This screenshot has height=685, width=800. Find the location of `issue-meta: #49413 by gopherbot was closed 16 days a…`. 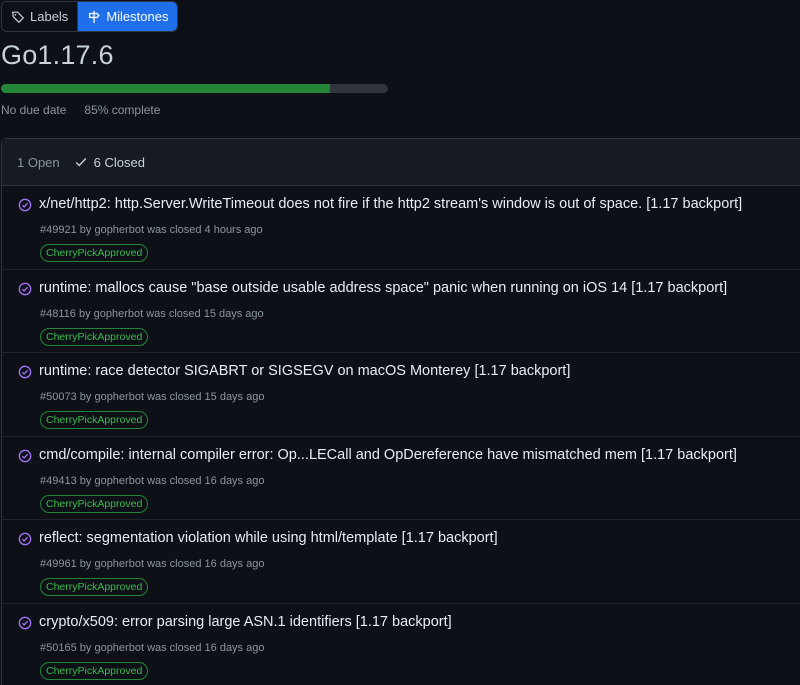

issue-meta: #49413 by gopherbot was closed 16 days a… is located at coordinates (152, 480).